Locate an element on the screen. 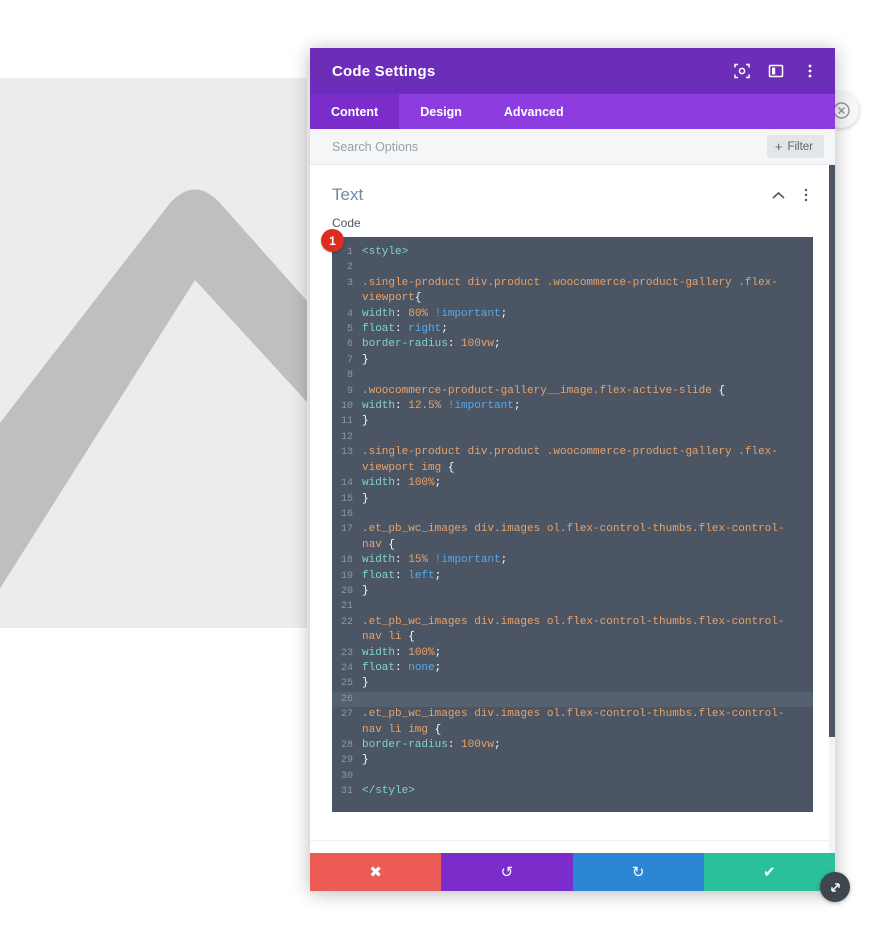 Image resolution: width=880 pixels, height=938 pixels. chevron-up-icon is located at coordinates (778, 195).